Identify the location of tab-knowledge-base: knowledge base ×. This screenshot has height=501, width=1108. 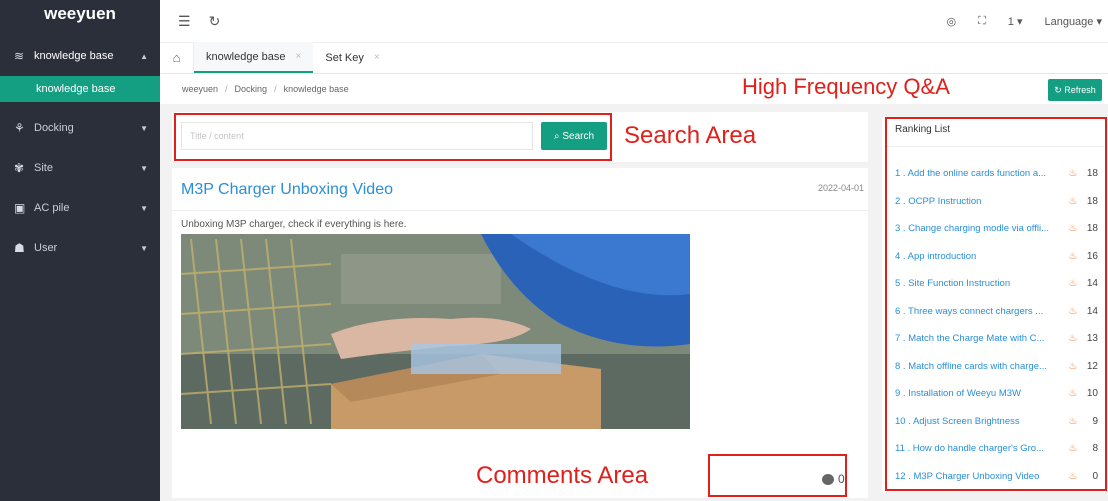
(254, 57).